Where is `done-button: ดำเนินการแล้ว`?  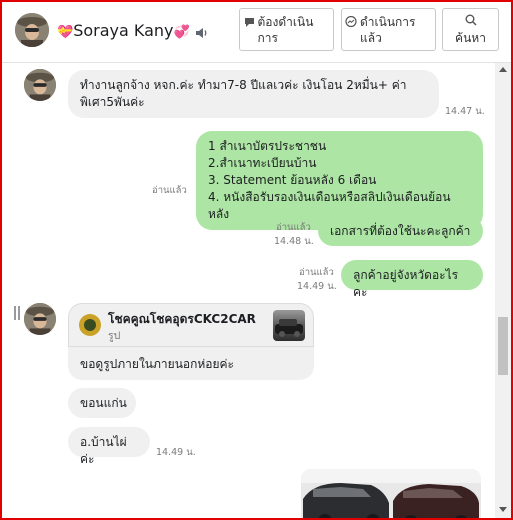
done-button: ดำเนินการแล้ว is located at coordinates (388, 29).